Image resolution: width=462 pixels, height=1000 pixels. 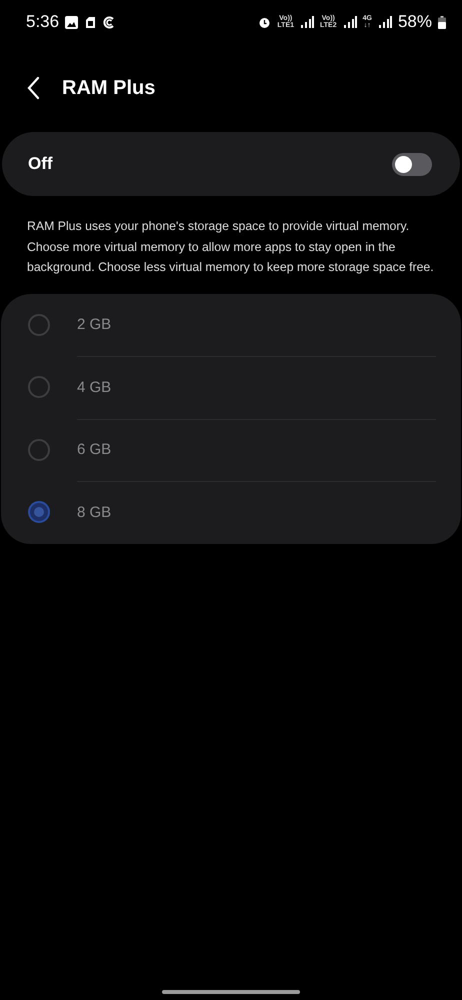 What do you see at coordinates (43, 22) in the screenshot?
I see `status-time: 5:36` at bounding box center [43, 22].